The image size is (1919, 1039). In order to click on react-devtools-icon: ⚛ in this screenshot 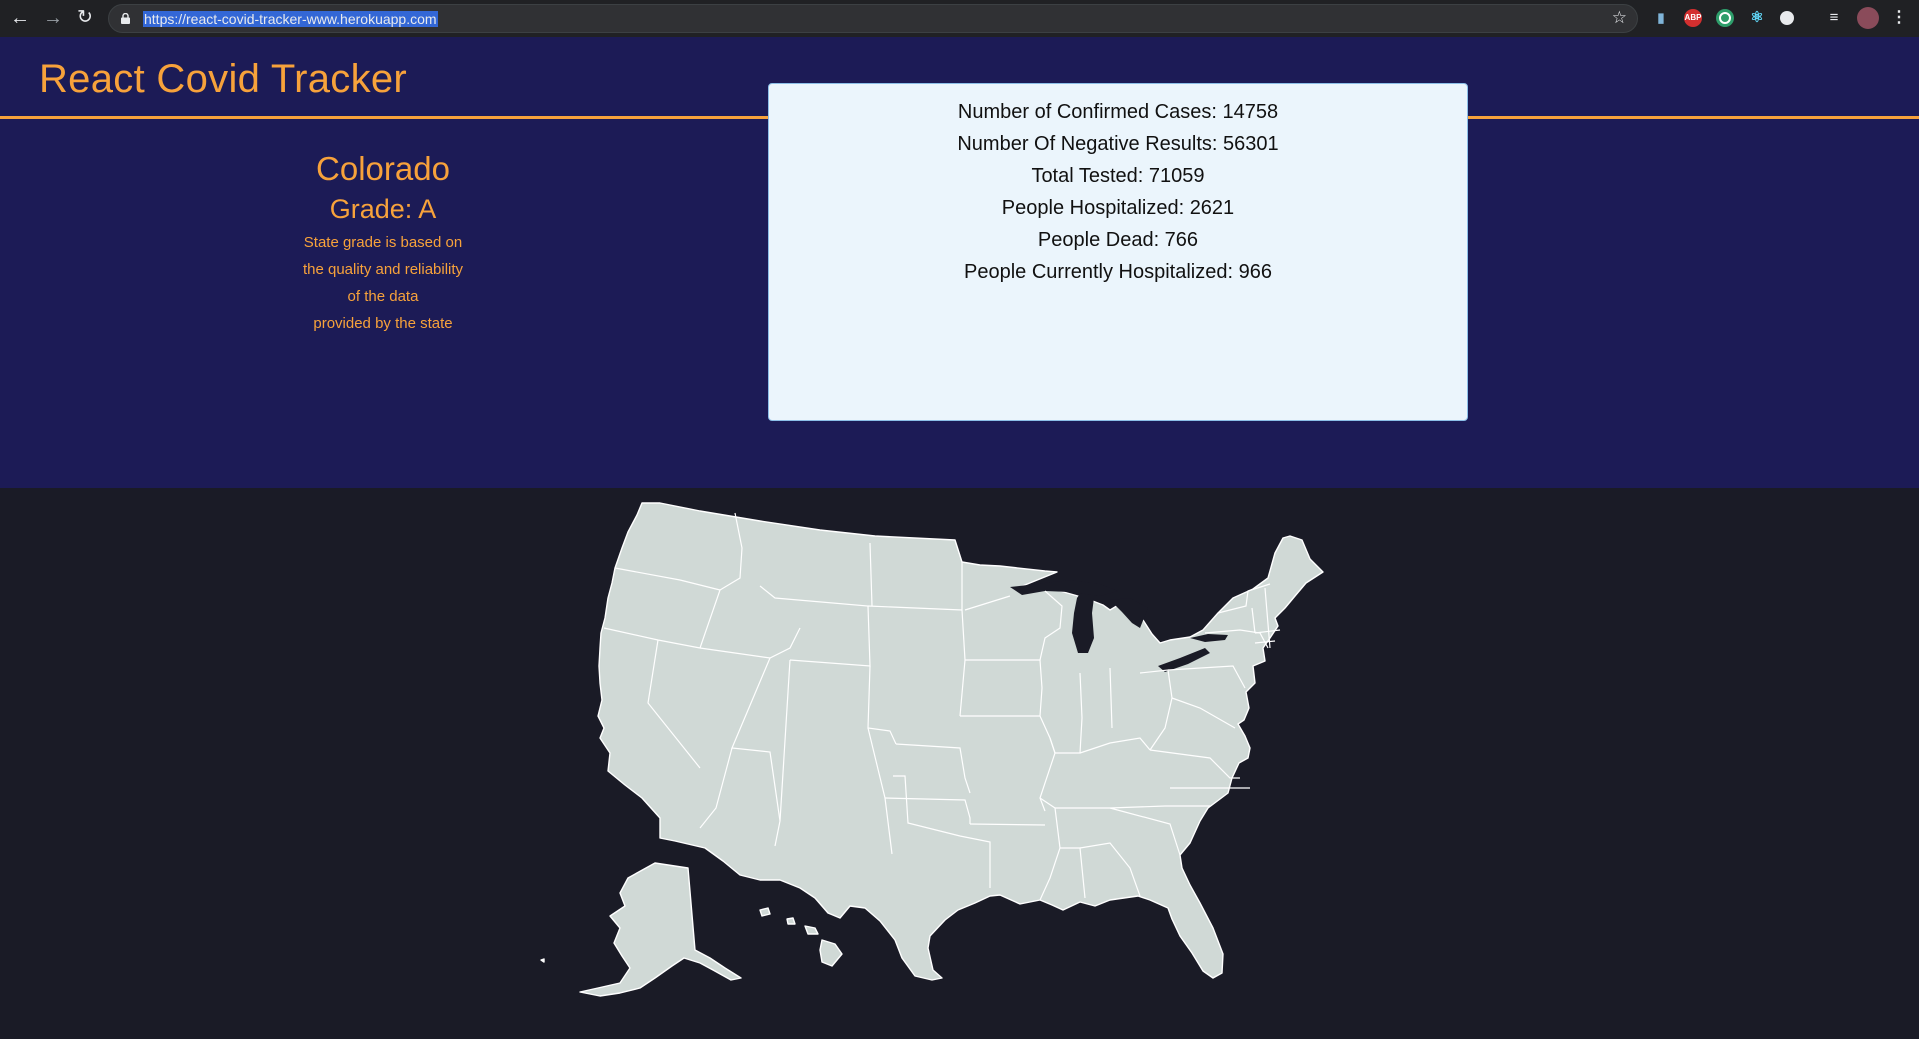, I will do `click(1757, 18)`.